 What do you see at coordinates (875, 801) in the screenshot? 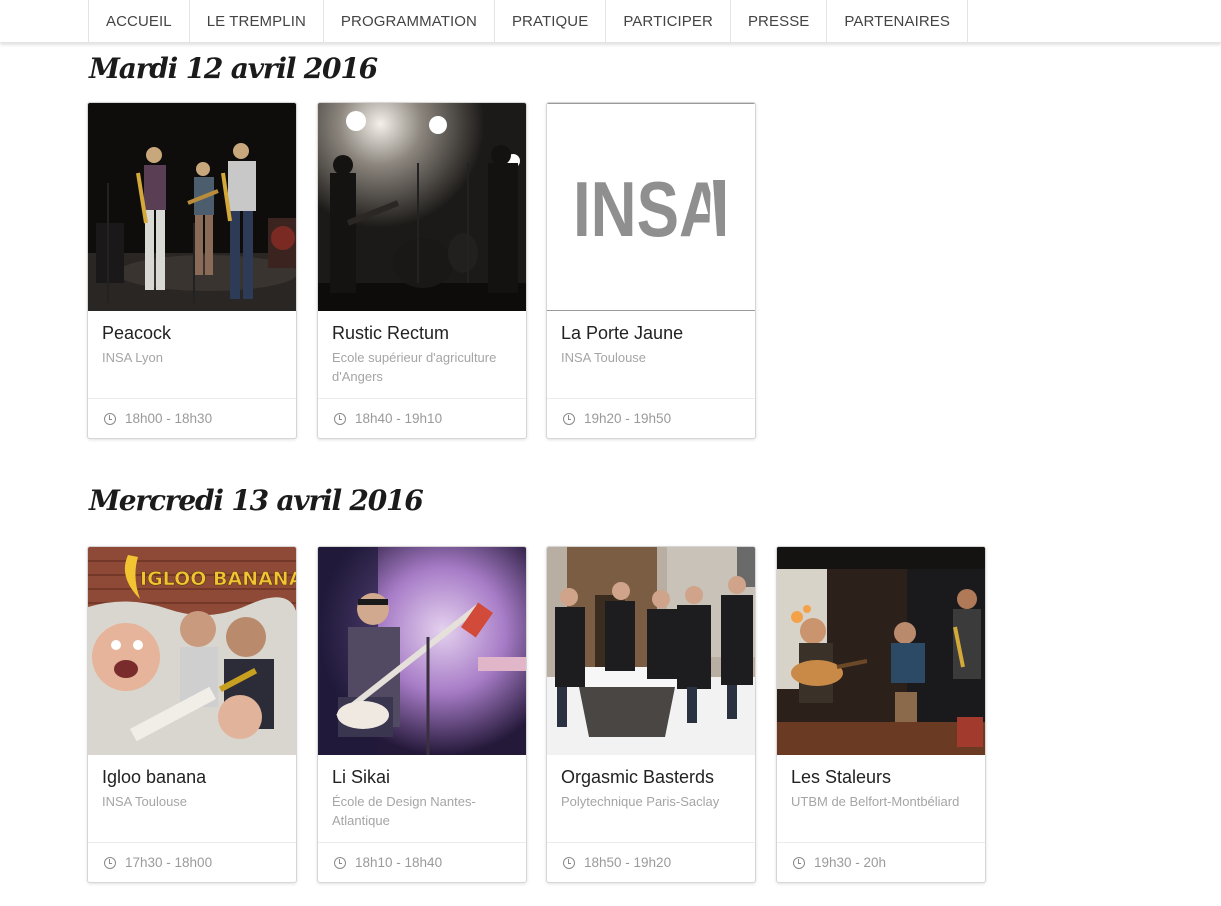
I see `band-school: UTBM de Belfort-Montbéliard` at bounding box center [875, 801].